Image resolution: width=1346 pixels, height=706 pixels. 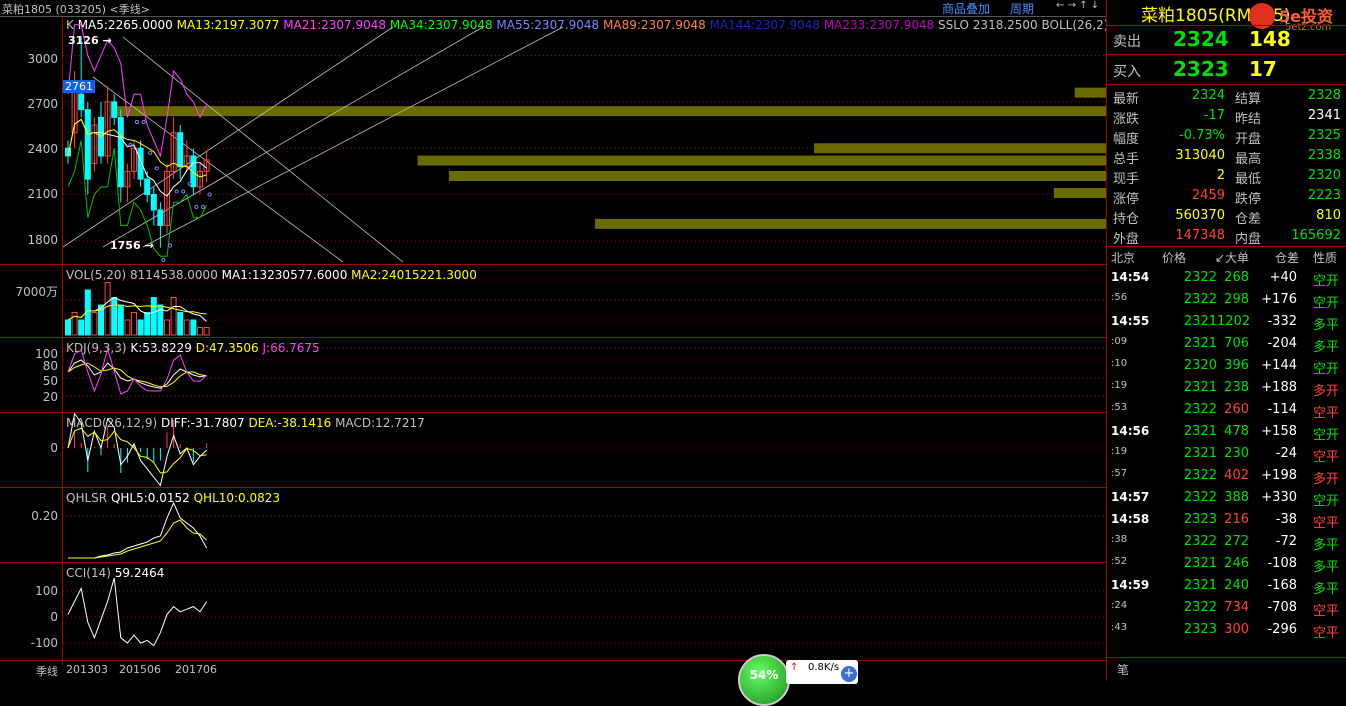 What do you see at coordinates (42, 149) in the screenshot?
I see `y-tick-label: 2400` at bounding box center [42, 149].